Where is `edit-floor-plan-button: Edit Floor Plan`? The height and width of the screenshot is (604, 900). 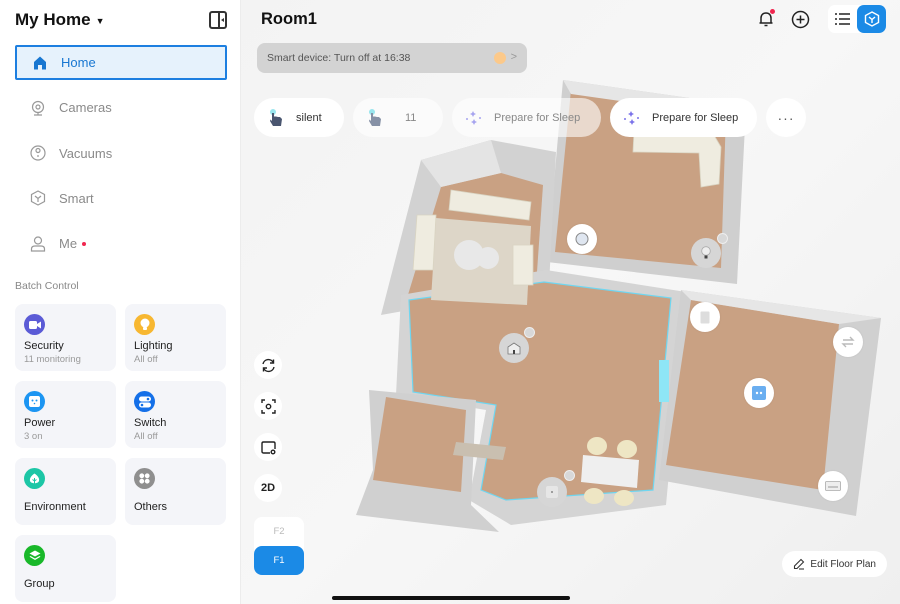
edit-floor-plan-button: Edit Floor Plan is located at coordinates (834, 564).